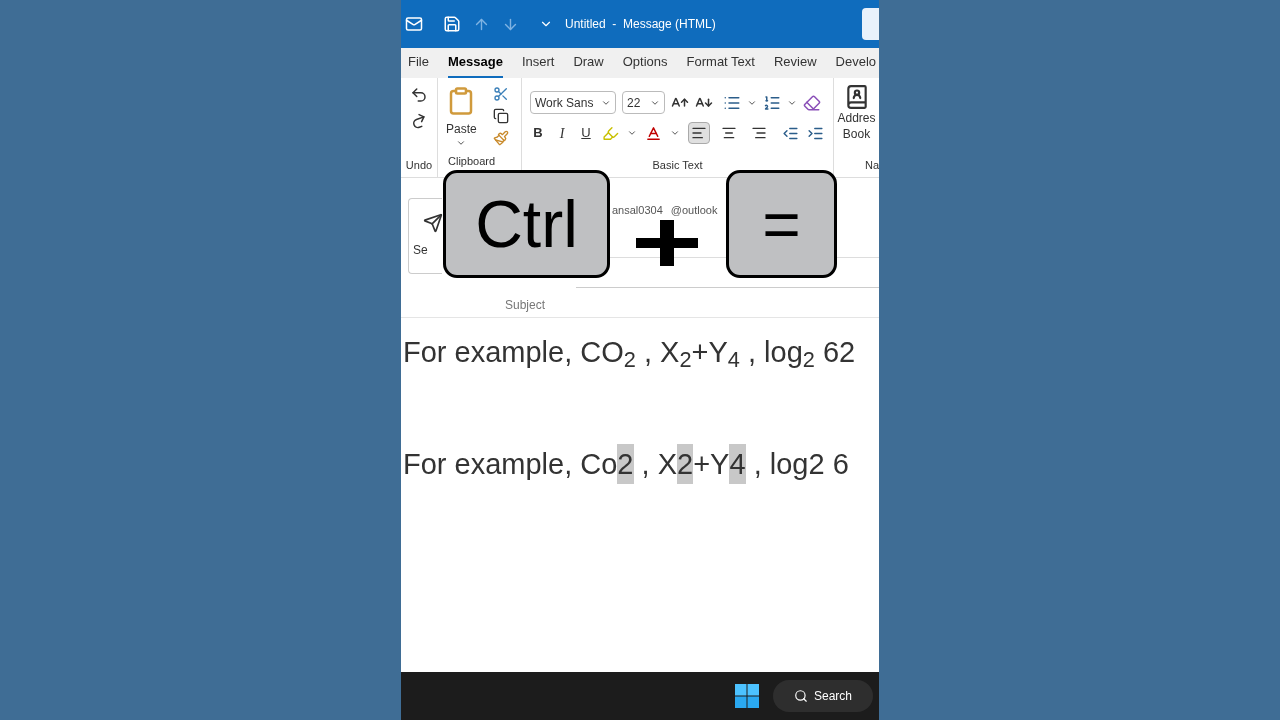 This screenshot has height=720, width=1280. Describe the element at coordinates (538, 63) in the screenshot. I see `ribbon-tab: Insert` at that location.